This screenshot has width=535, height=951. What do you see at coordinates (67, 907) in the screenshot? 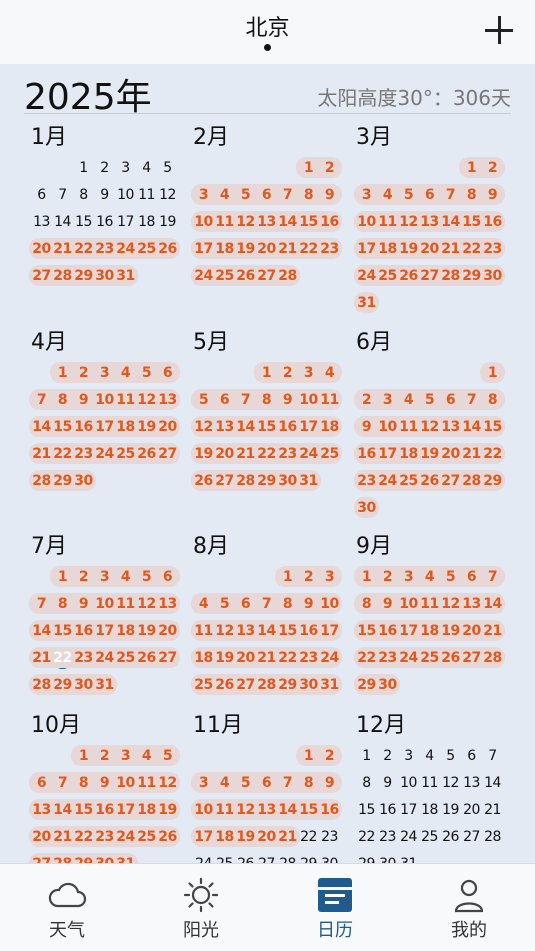
I see `nav-weather: 天气` at bounding box center [67, 907].